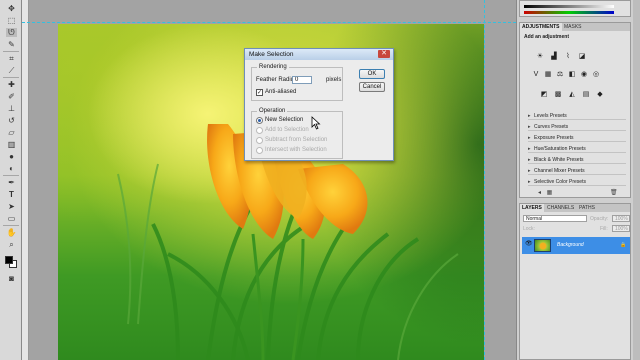 The height and width of the screenshot is (360, 640). I want to click on feather-radius-input, so click(302, 80).